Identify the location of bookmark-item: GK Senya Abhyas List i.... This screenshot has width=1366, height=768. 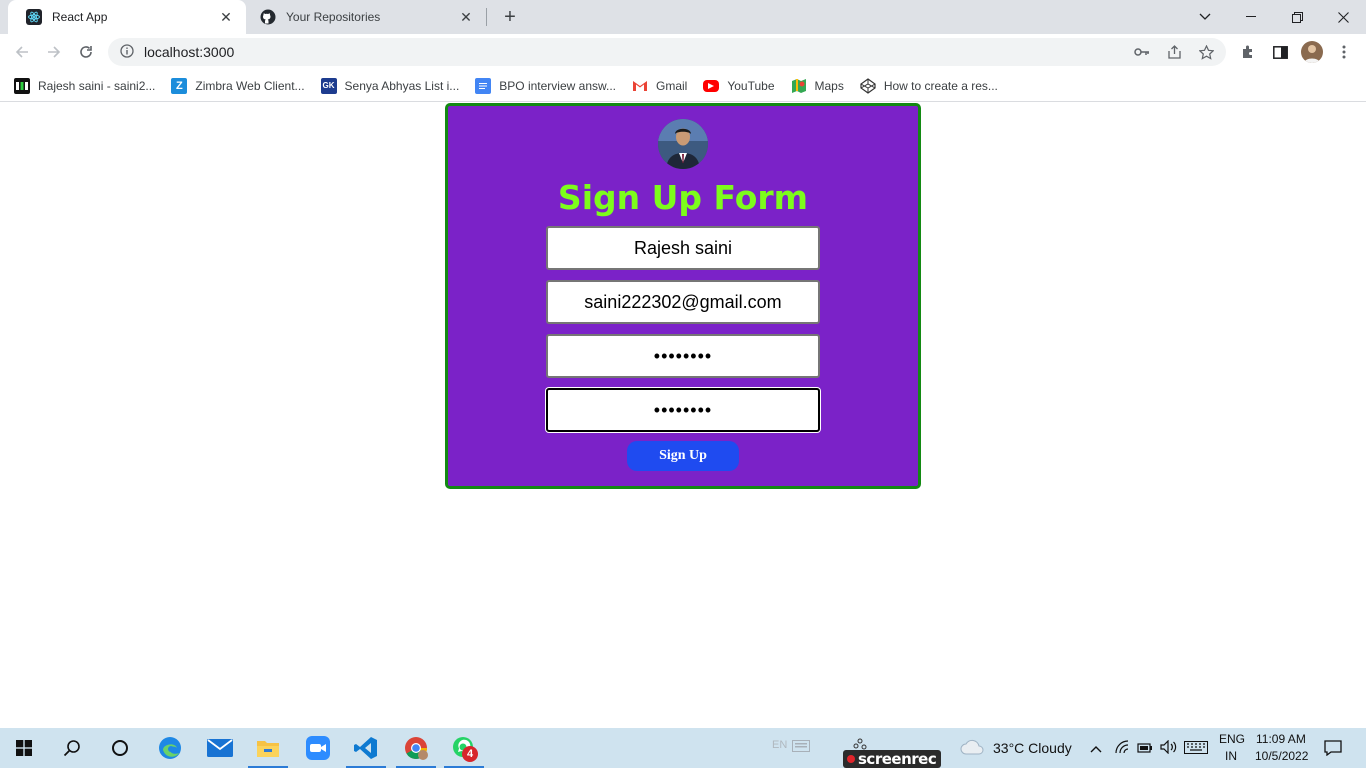
(390, 85).